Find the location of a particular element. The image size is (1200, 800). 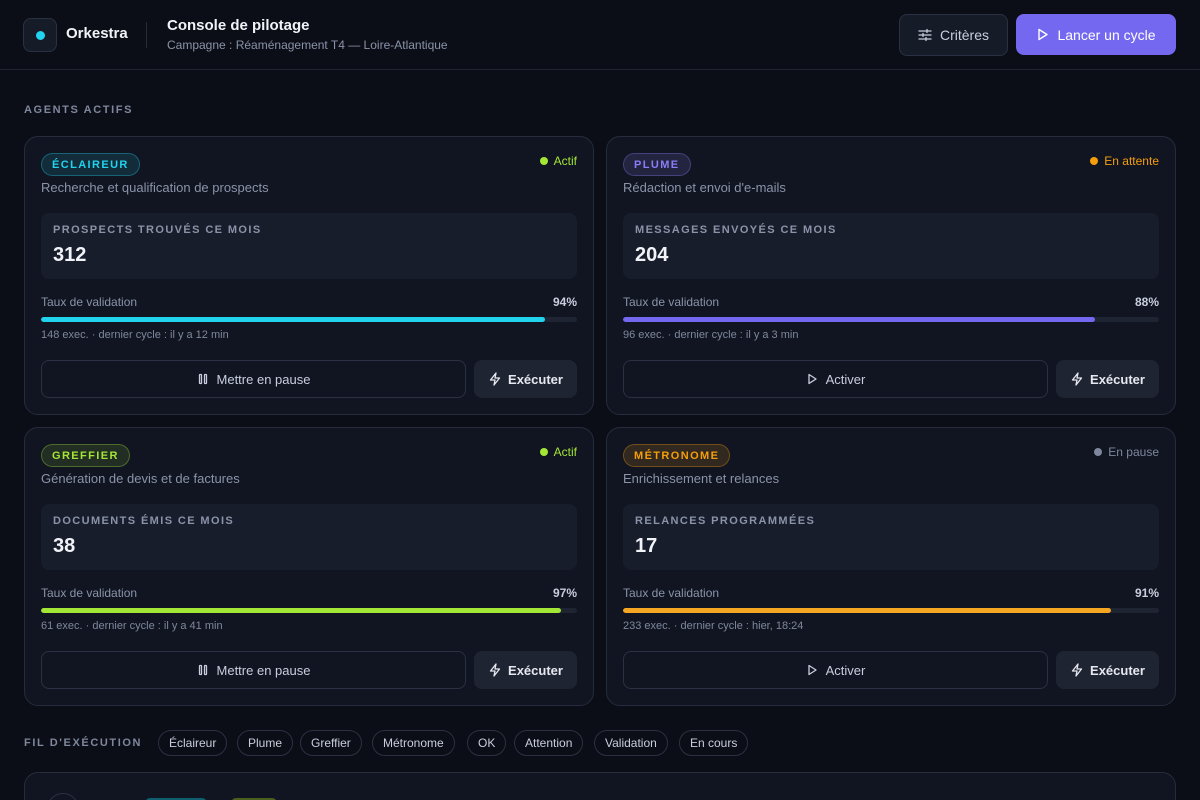

agent-metric: RELANCES PROGRAMMÉES 17 is located at coordinates (891, 537).